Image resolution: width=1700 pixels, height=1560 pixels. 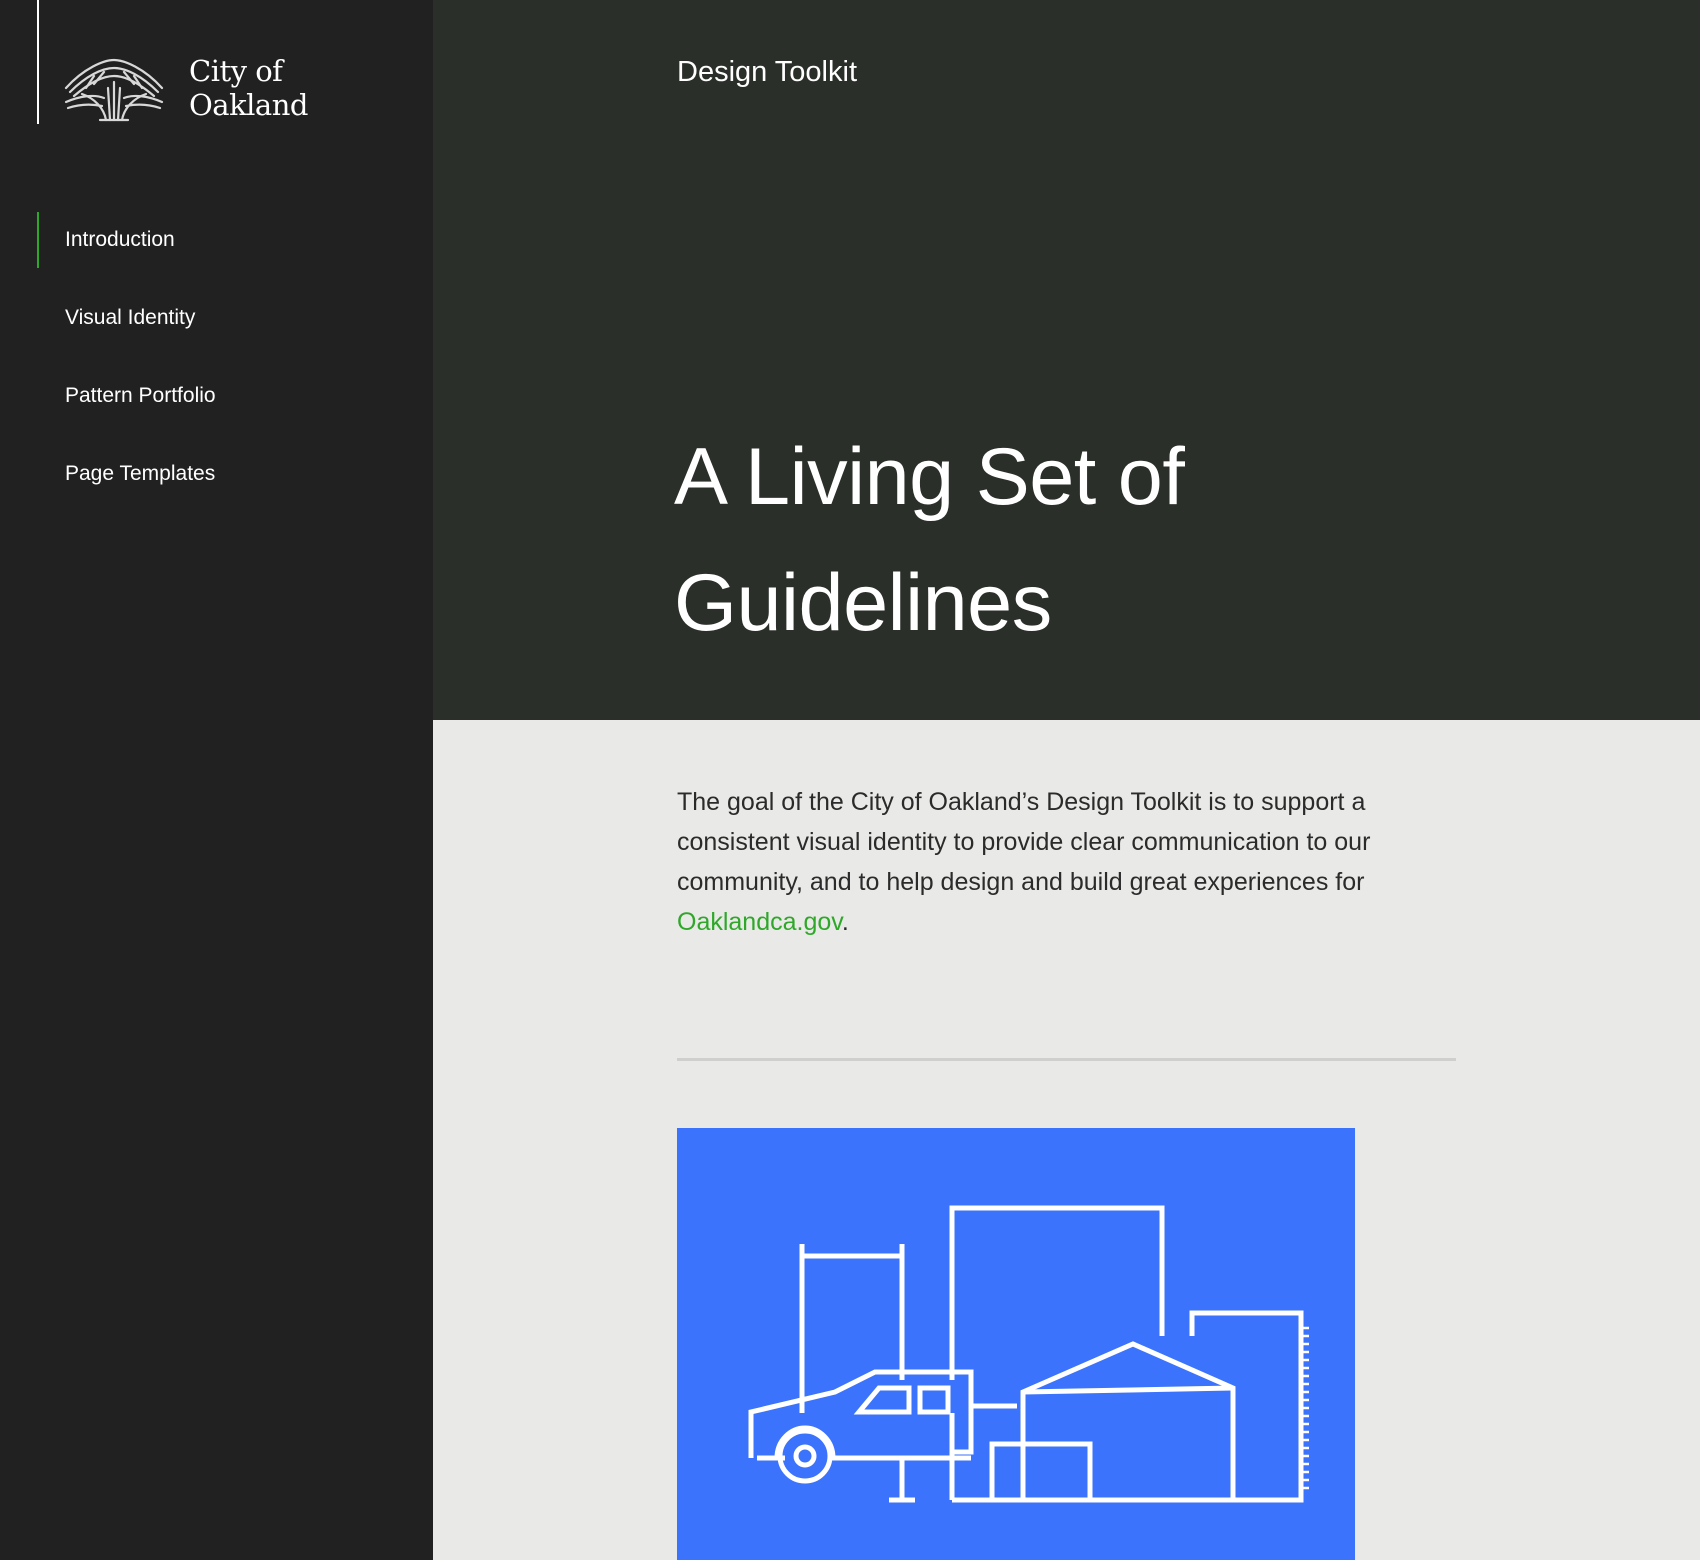 What do you see at coordinates (216, 318) in the screenshot?
I see `nav-item-visual-identity: Visual Identity` at bounding box center [216, 318].